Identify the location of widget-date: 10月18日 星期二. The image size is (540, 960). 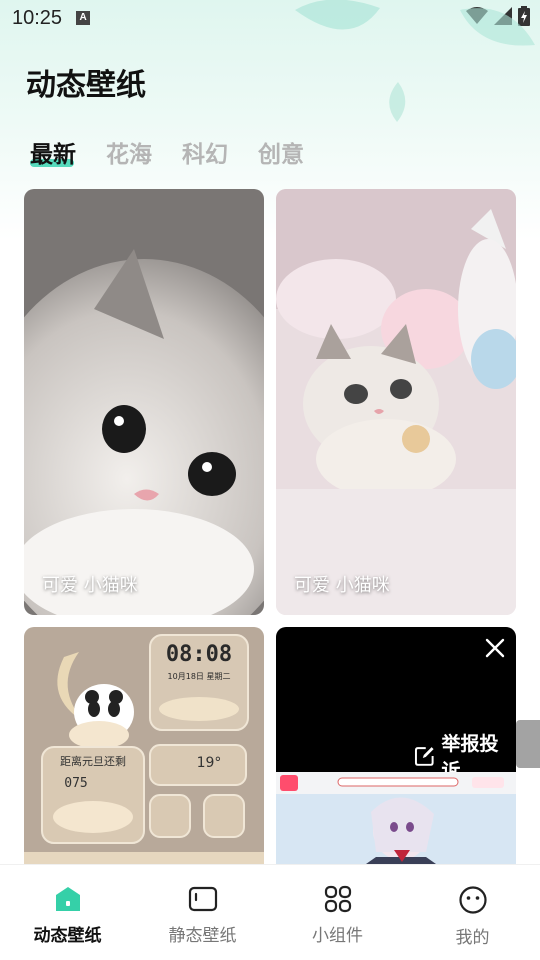
(199, 676).